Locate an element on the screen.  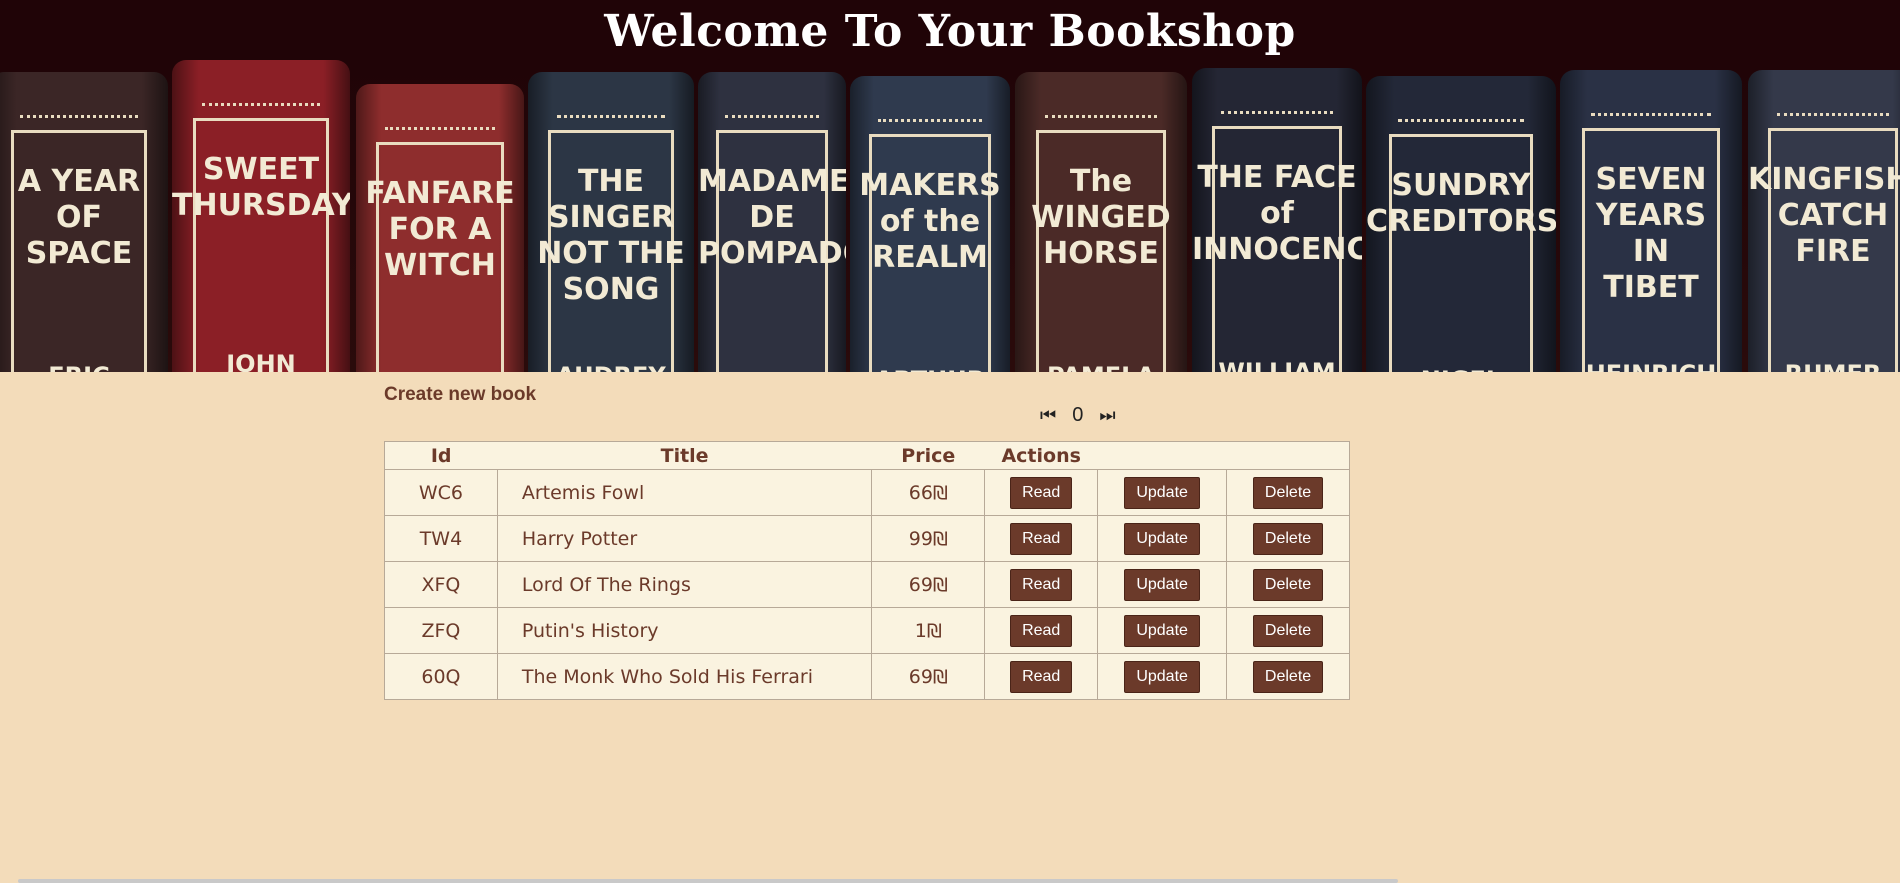
spine-title: MADAME DE POMPADOUR is located at coordinates (772, 217).